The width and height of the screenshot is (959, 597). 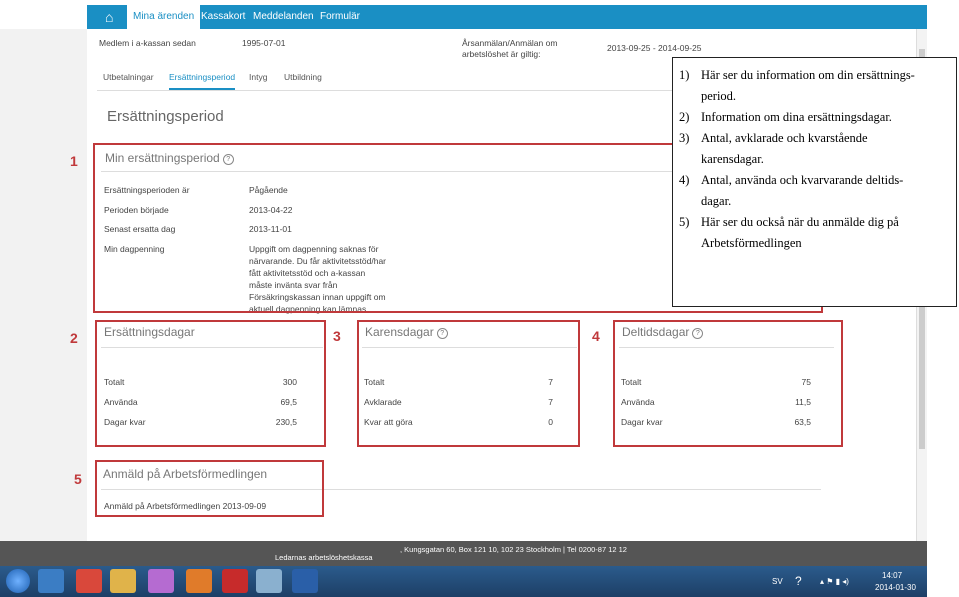 What do you see at coordinates (123, 581) in the screenshot?
I see `folder-icon` at bounding box center [123, 581].